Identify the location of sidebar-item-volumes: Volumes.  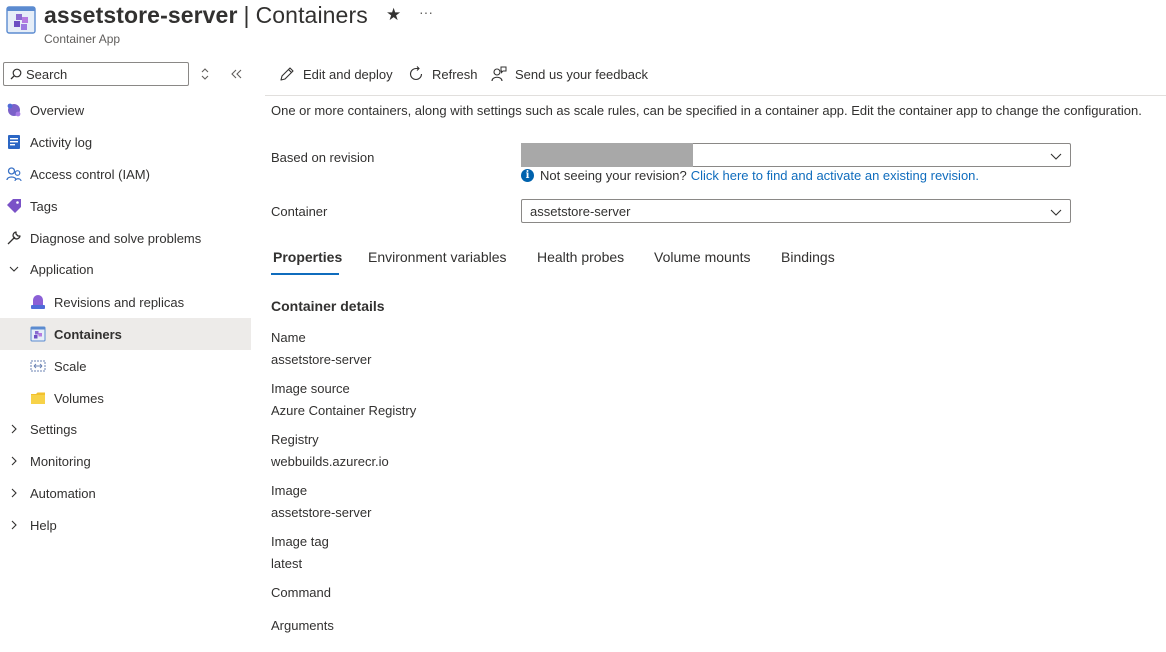
(125, 398).